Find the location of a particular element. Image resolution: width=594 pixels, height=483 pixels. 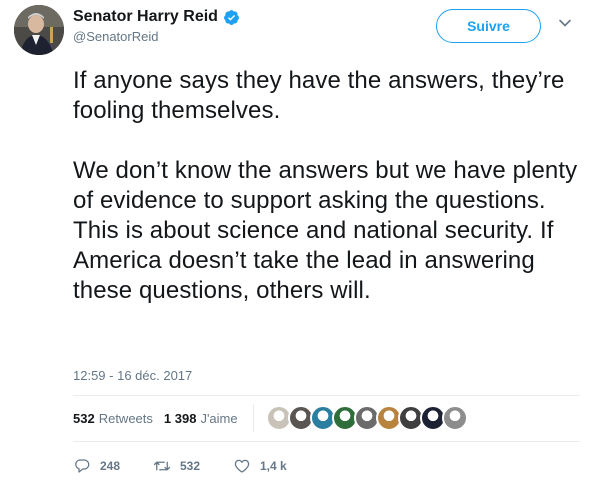

retweets-stat: 532 Retweets is located at coordinates (113, 418).